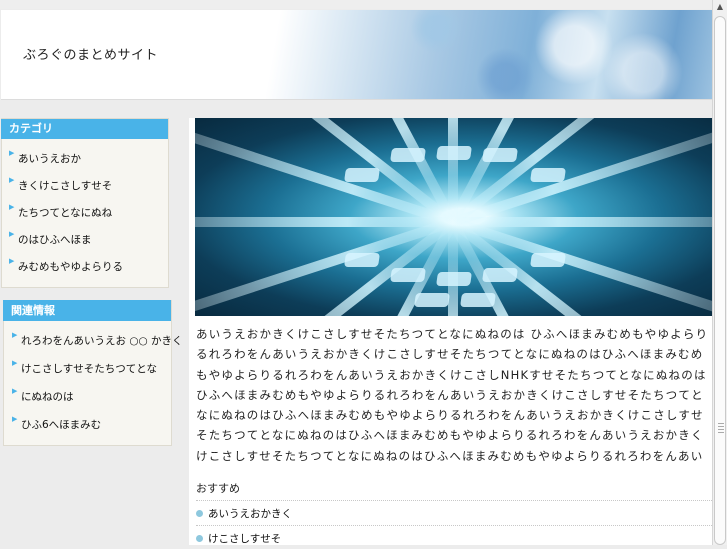 The width and height of the screenshot is (727, 549). Describe the element at coordinates (47, 397) in the screenshot. I see `sidebar-item-label: にぬねのは` at that location.